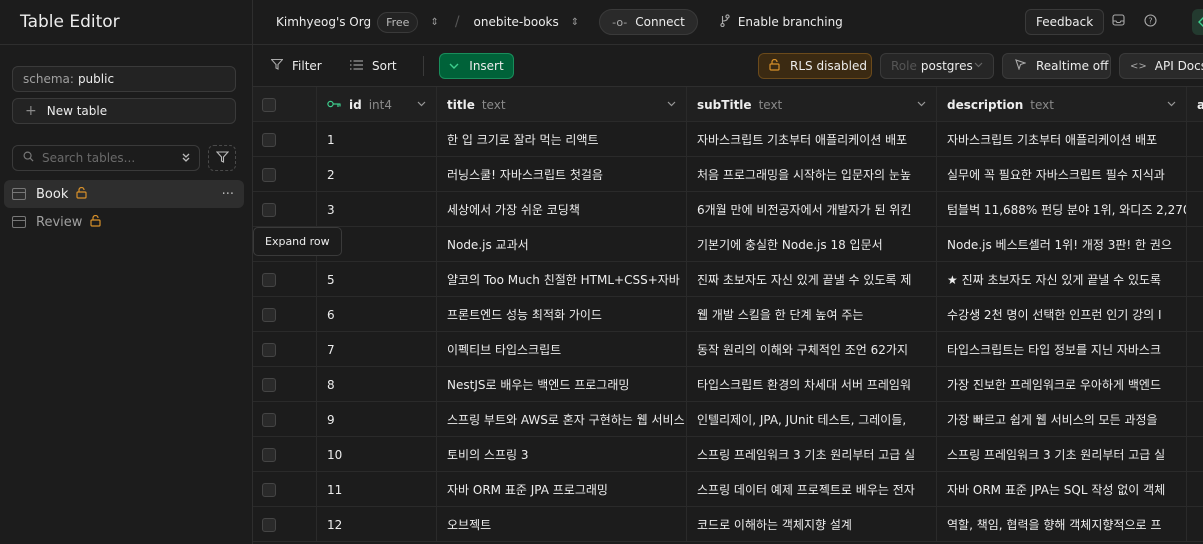 The height and width of the screenshot is (544, 1203). What do you see at coordinates (1062, 384) in the screenshot?
I see `cell-description: 가장 진보한 프레임워크로 우아하게 백엔드` at bounding box center [1062, 384].